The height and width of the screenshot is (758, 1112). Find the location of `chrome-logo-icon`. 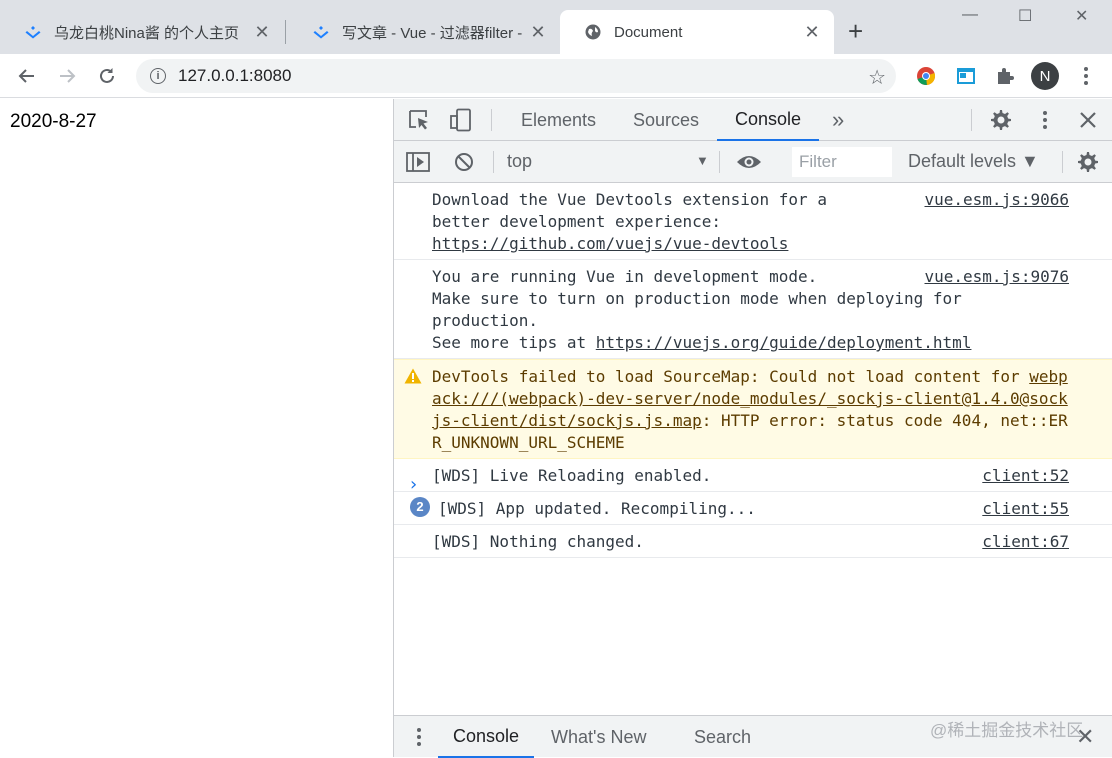

chrome-logo-icon is located at coordinates (926, 76).